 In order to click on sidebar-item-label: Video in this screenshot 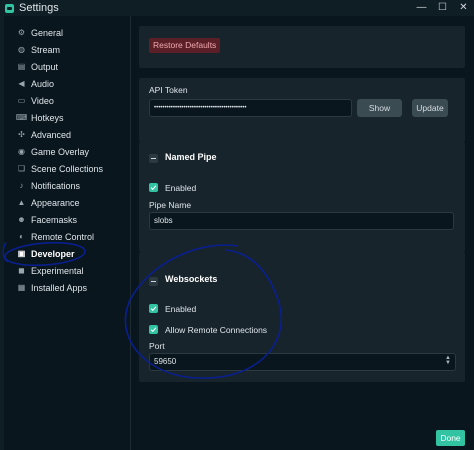, I will do `click(42, 100)`.